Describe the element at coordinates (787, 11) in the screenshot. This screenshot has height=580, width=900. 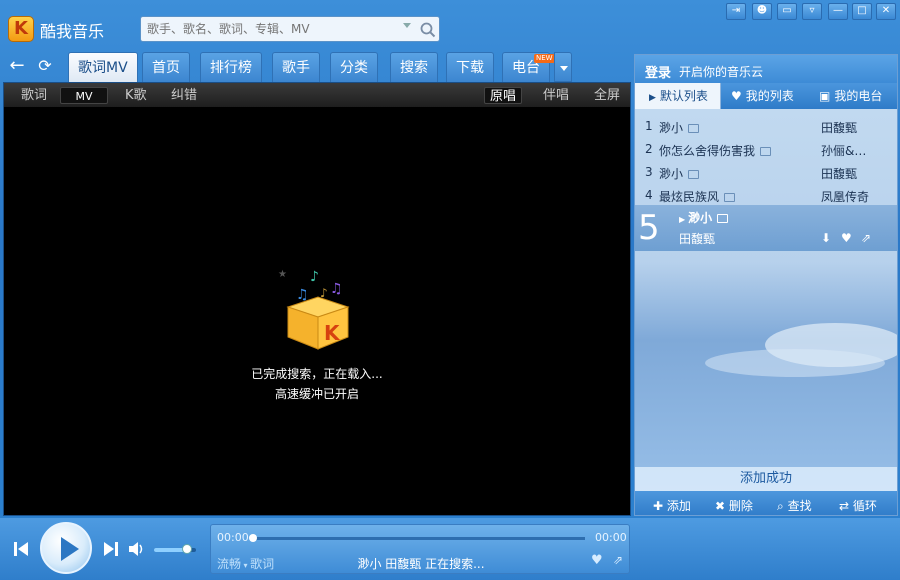
I see `menu-icon: ▭` at that location.